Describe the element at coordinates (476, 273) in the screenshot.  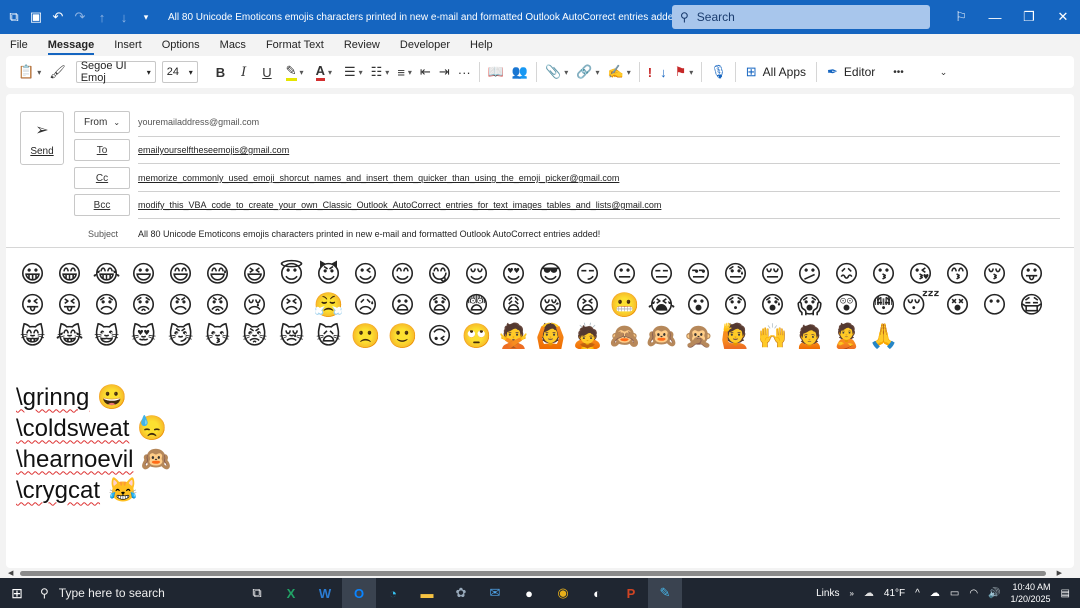
I see `emoji-glyph: 😌` at that location.